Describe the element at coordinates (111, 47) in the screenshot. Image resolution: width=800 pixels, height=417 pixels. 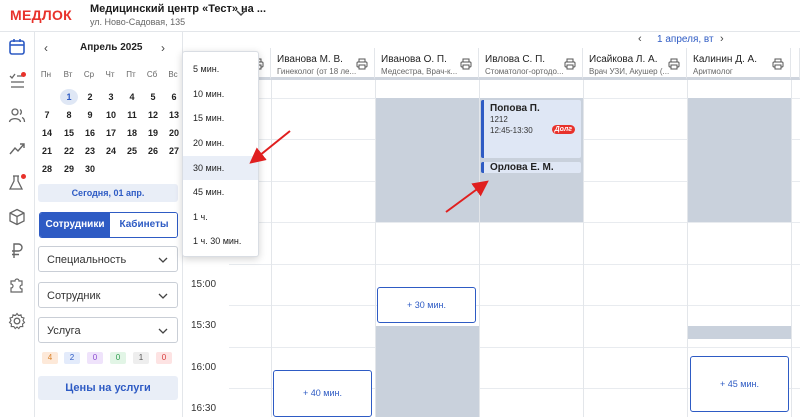
I see `calendar-month: Апрель 2025` at that location.